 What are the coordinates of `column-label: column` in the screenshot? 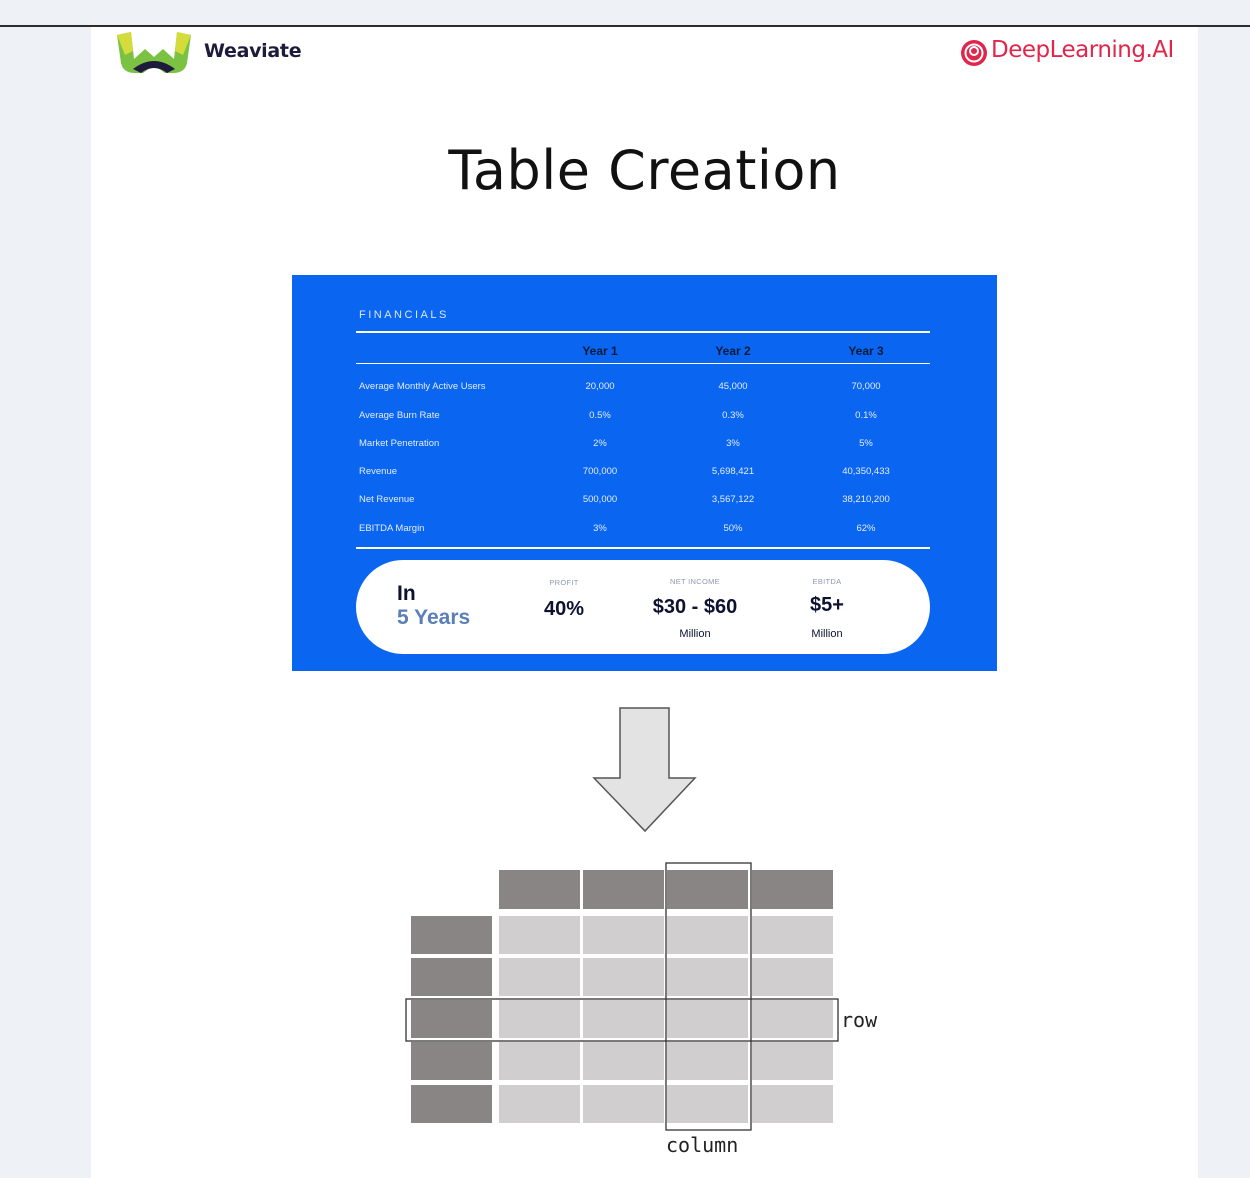 It's located at (702, 1145).